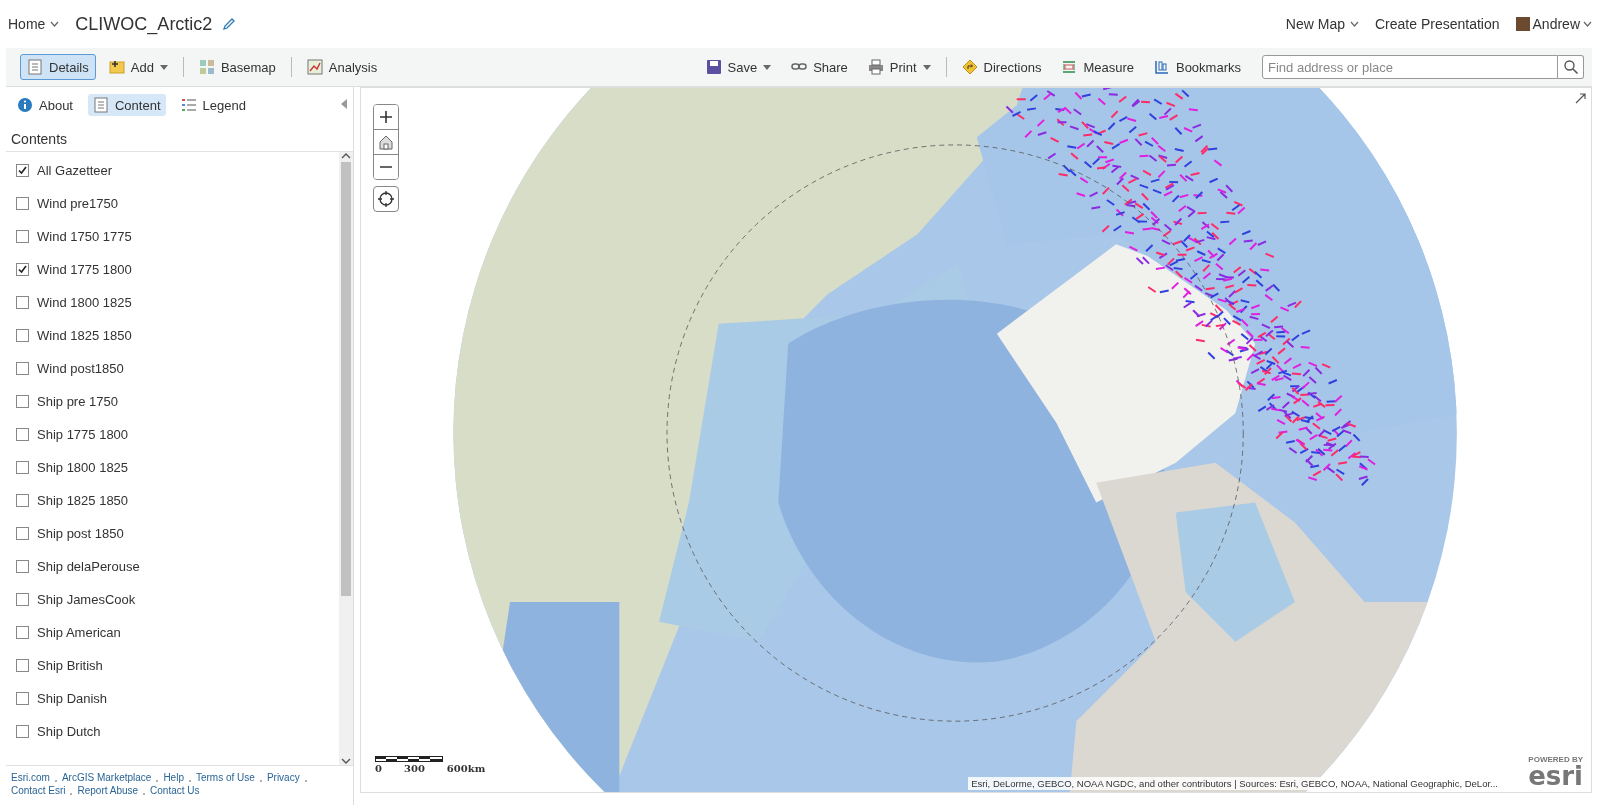 This screenshot has width=1600, height=805. What do you see at coordinates (1437, 24) in the screenshot?
I see `create-presentation-link: Create Presentation` at bounding box center [1437, 24].